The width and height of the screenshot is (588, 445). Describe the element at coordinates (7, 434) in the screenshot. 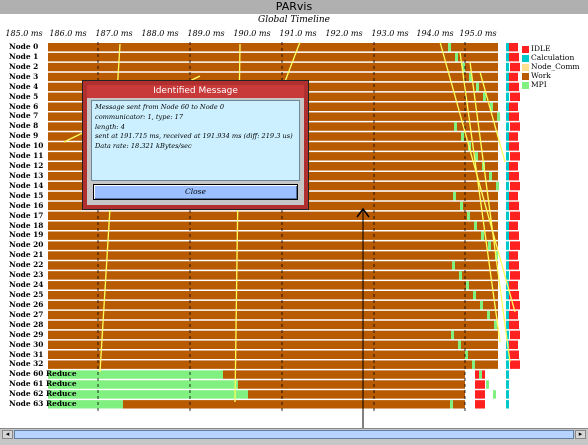

I see `scroll-left-button: ◂` at that location.